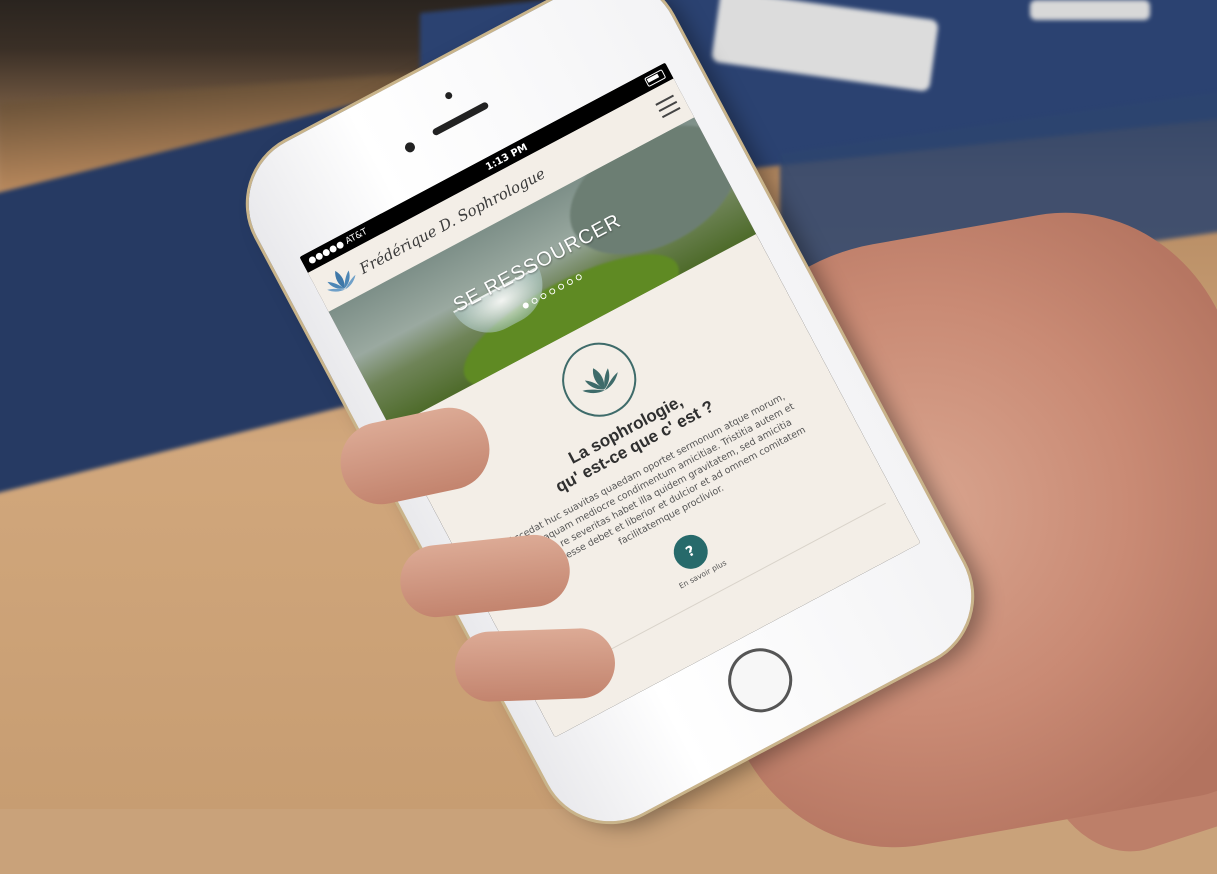 The width and height of the screenshot is (1217, 874). Describe the element at coordinates (340, 280) in the screenshot. I see `lotus-logo-icon` at that location.